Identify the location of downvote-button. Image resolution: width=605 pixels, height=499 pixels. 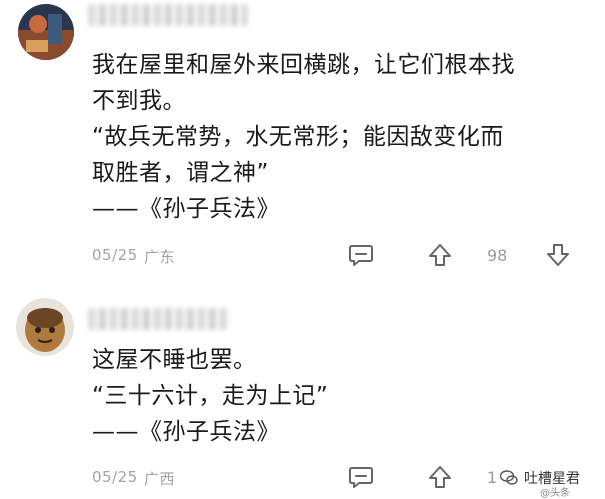
(558, 255).